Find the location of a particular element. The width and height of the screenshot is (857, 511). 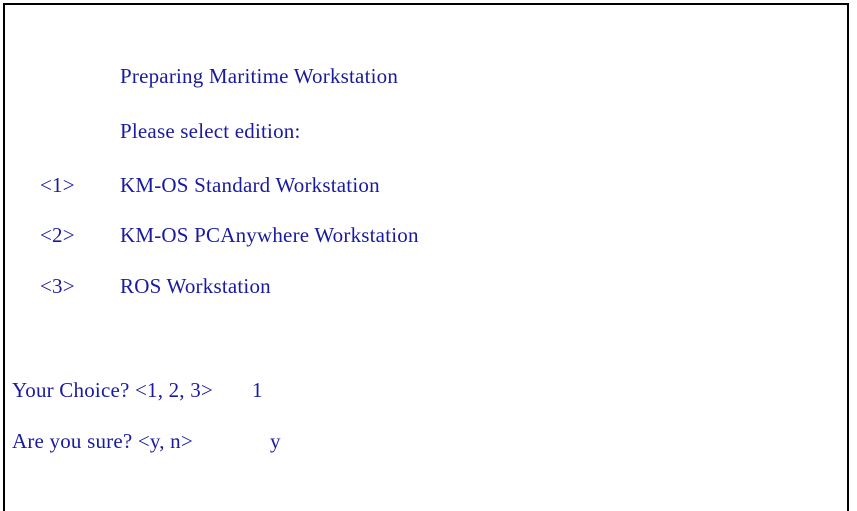

option-number: <3> is located at coordinates (57, 286).